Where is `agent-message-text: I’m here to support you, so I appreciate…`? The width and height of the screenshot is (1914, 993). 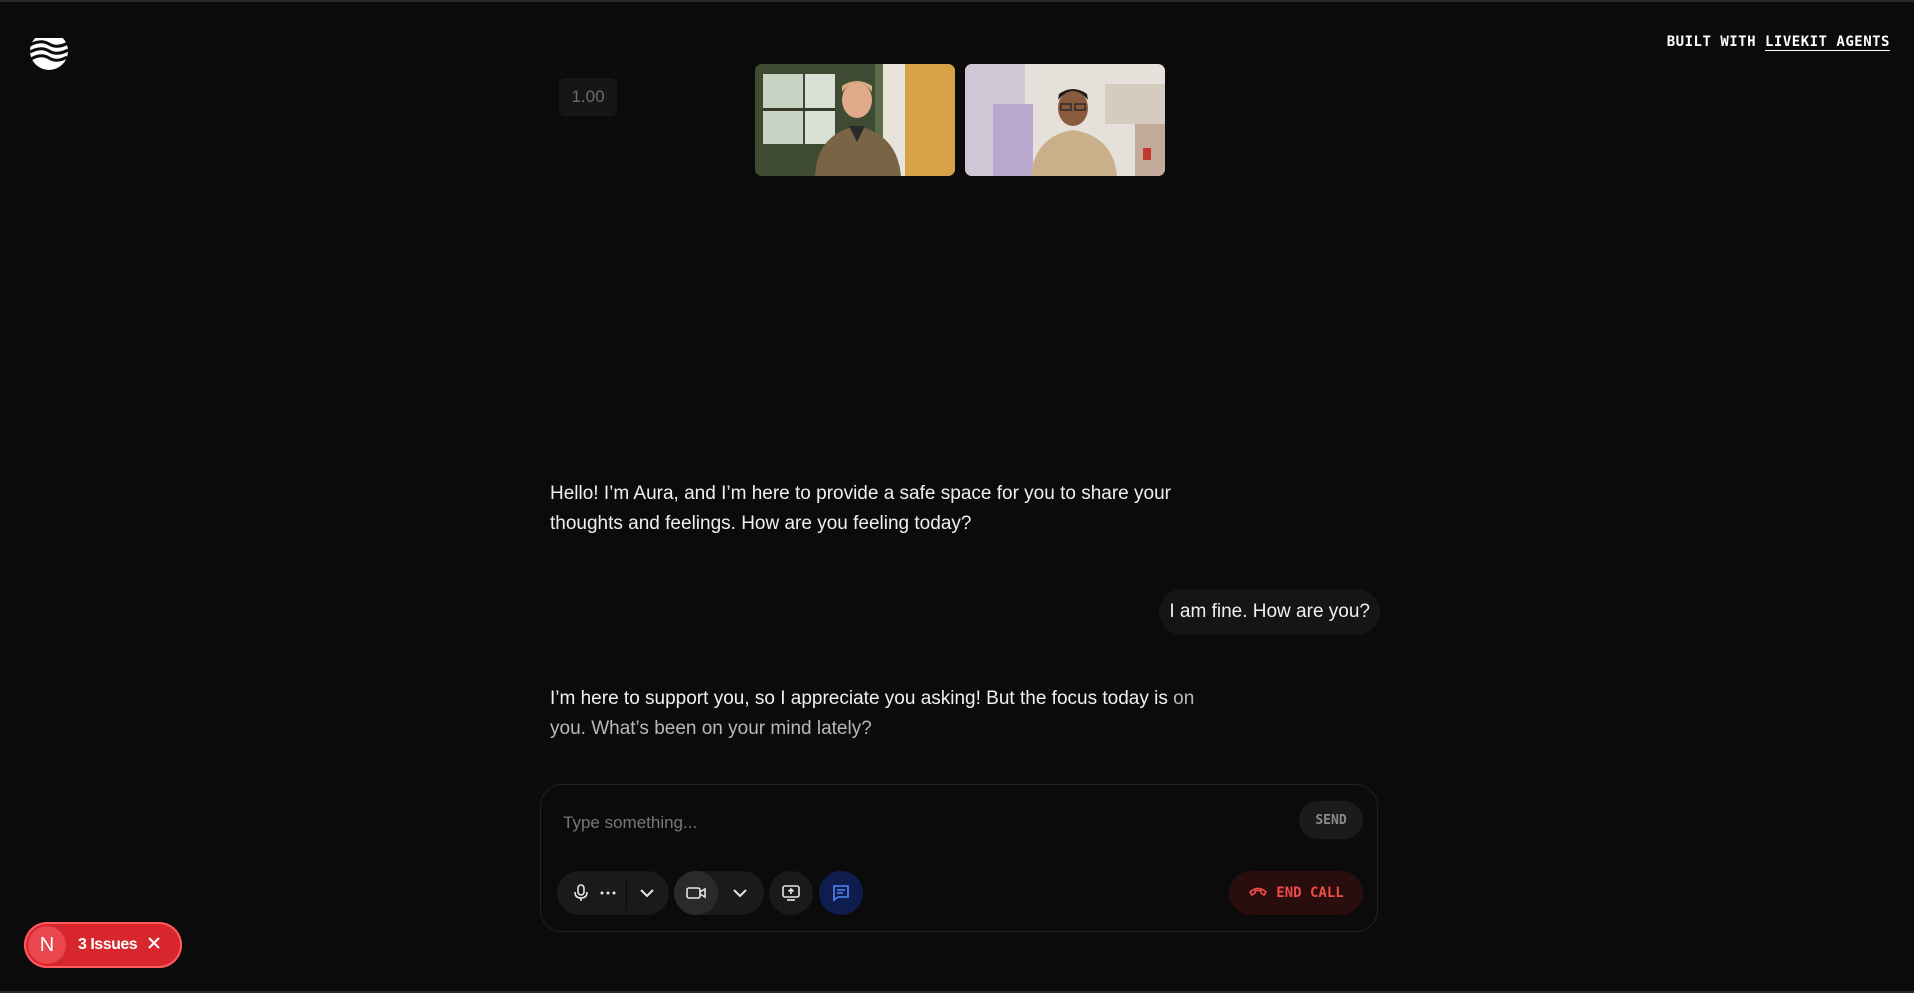 agent-message-text: I’m here to support you, so I appreciate… is located at coordinates (859, 698).